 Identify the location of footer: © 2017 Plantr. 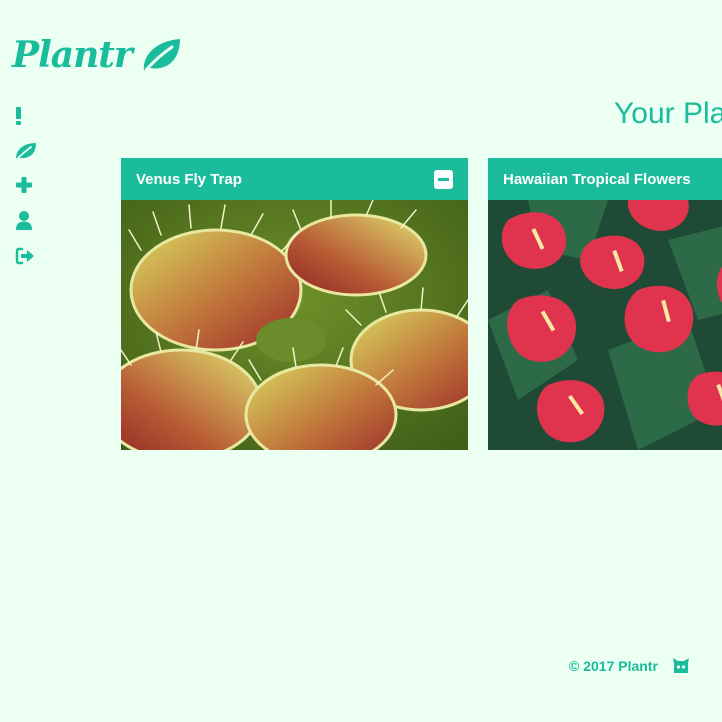
(630, 666).